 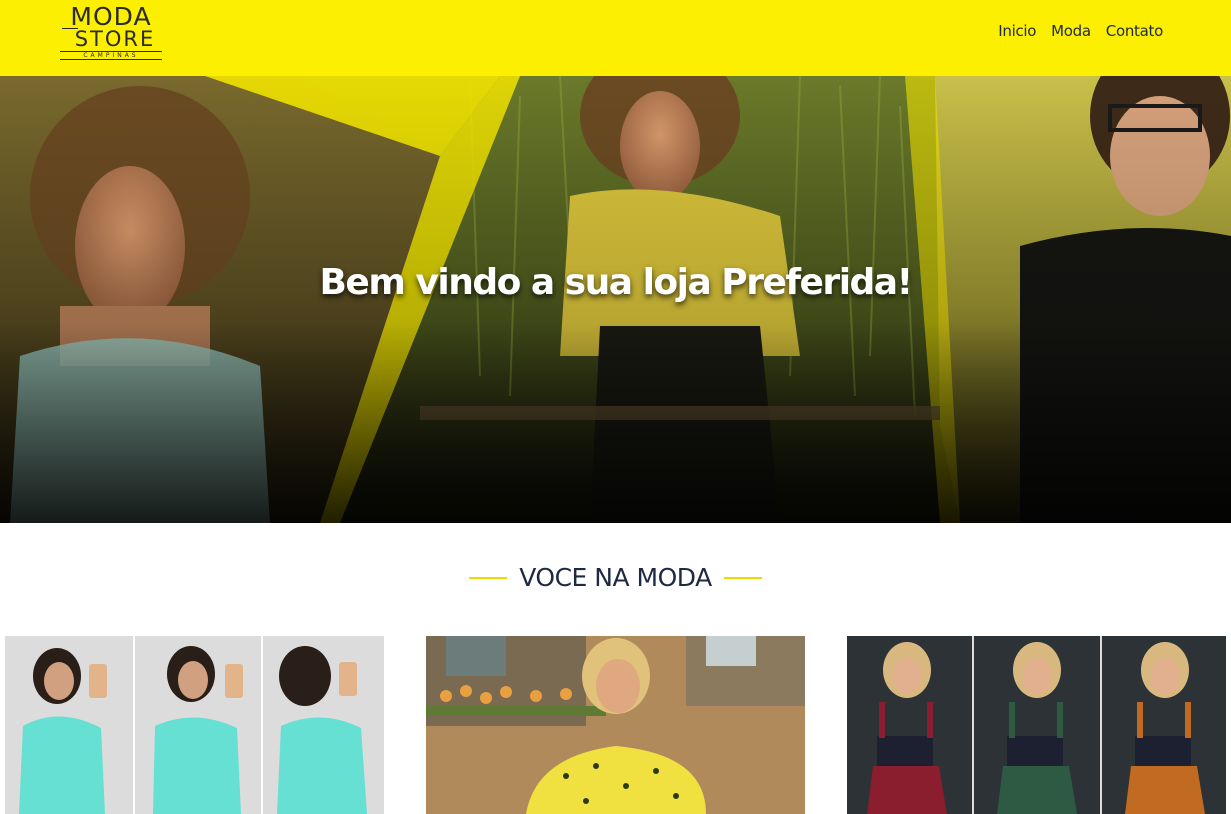 What do you see at coordinates (616, 282) in the screenshot?
I see `hero-title: Bem vindo a sua loja Preferida!` at bounding box center [616, 282].